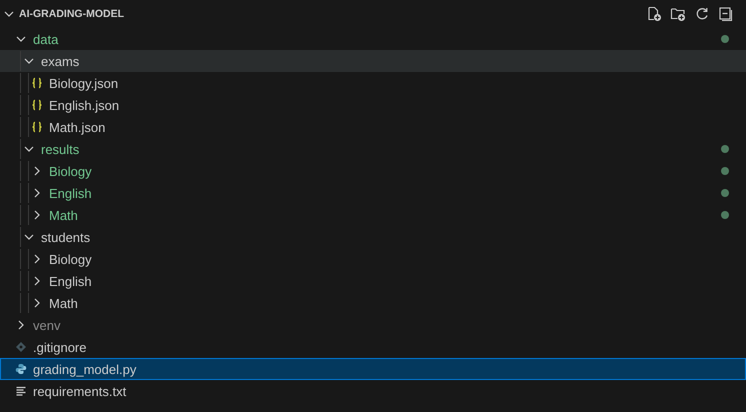  I want to click on tree-item: .gitignore, so click(373, 347).